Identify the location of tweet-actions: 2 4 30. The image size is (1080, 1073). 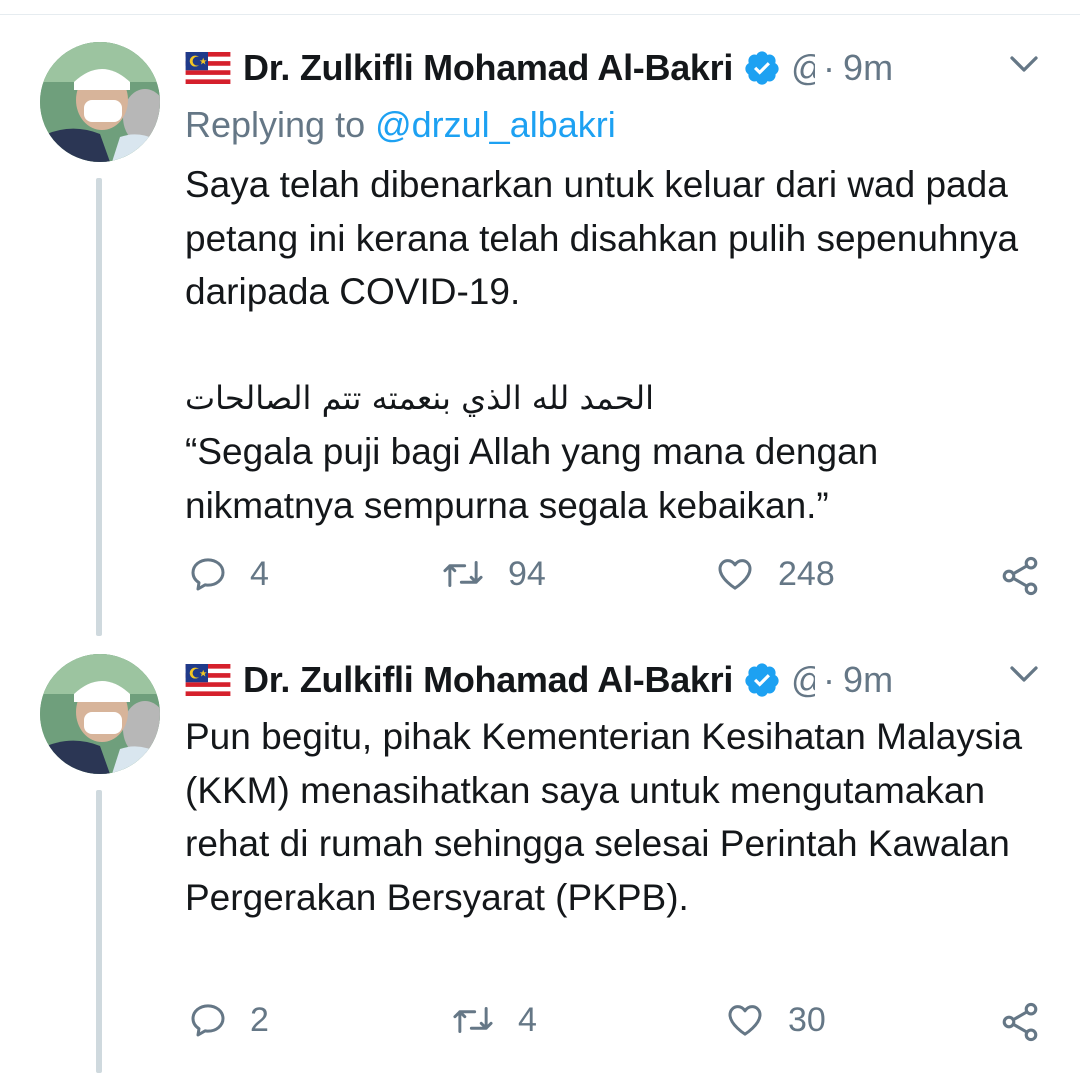
(540, 1025).